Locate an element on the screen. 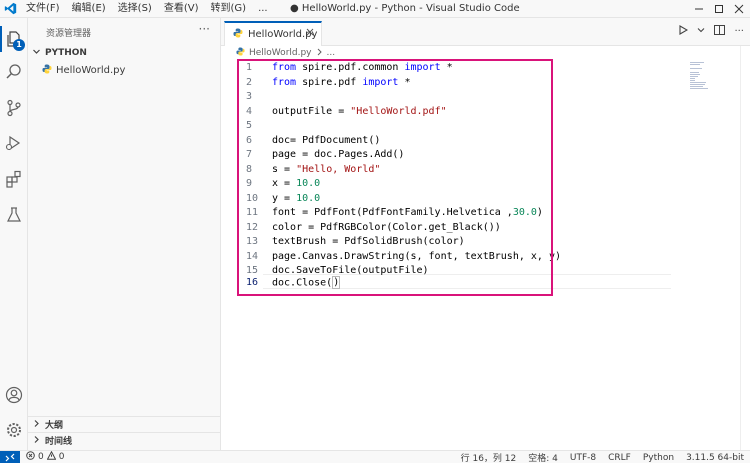 The image size is (750, 463). error-count: 0 is located at coordinates (41, 457).